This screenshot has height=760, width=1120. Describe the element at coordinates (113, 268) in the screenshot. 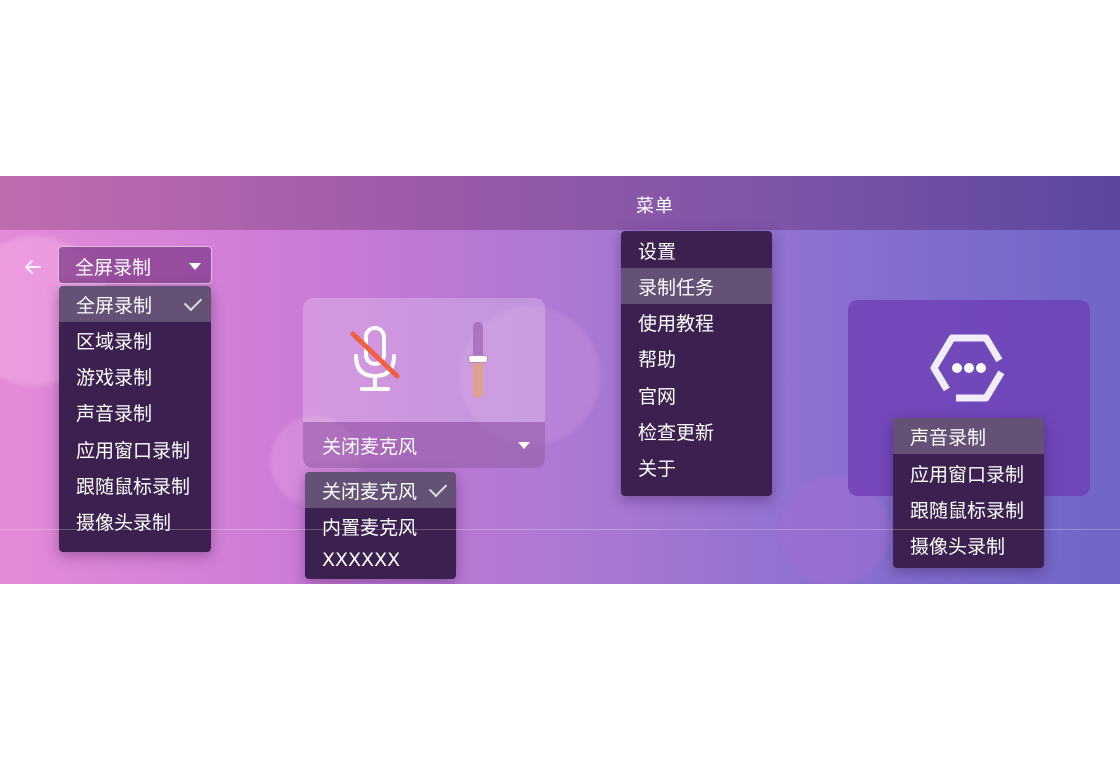

I see `record-mode-selected: 全屏录制` at that location.